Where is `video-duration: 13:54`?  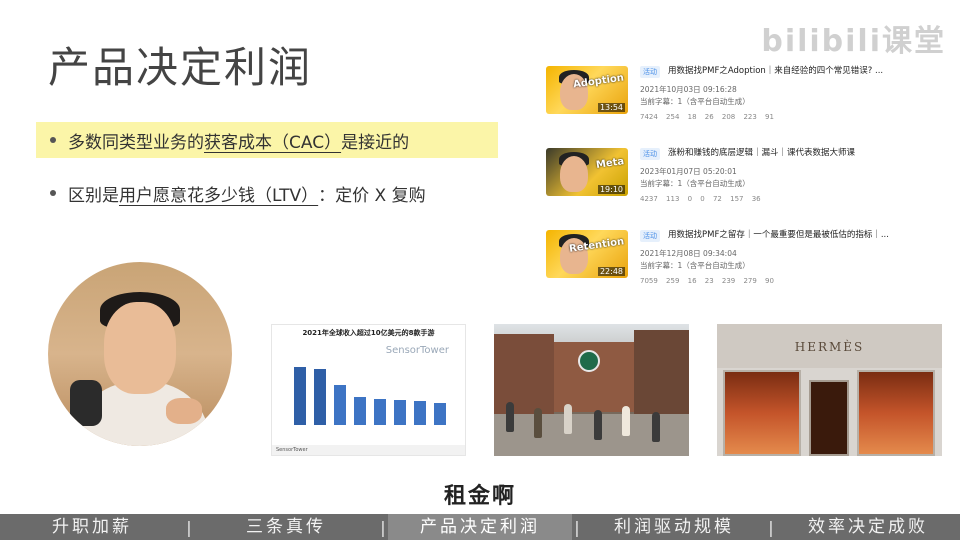 video-duration: 13:54 is located at coordinates (611, 107).